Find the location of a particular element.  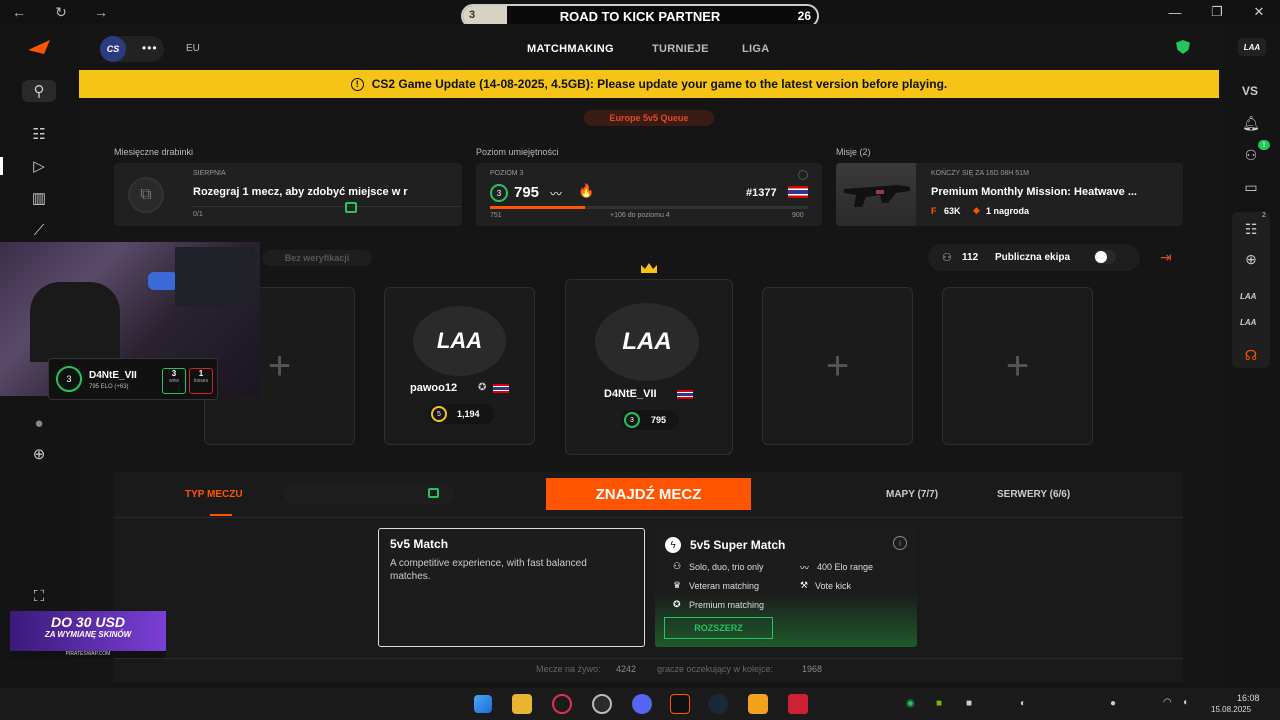

team-logo-icon: LAA is located at coordinates (1252, 47).